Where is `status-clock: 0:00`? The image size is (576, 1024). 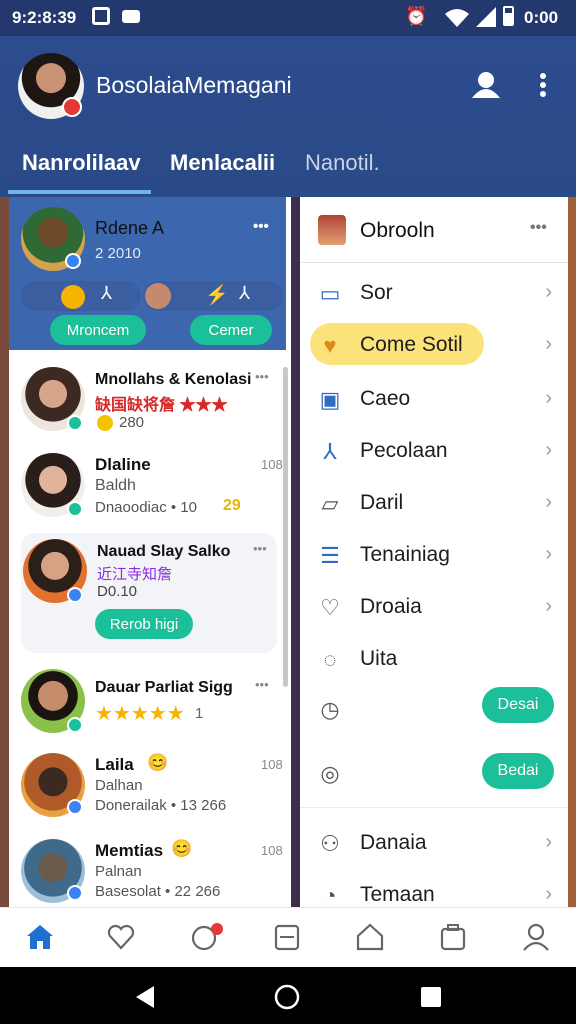
status-clock: 0:00 is located at coordinates (541, 17).